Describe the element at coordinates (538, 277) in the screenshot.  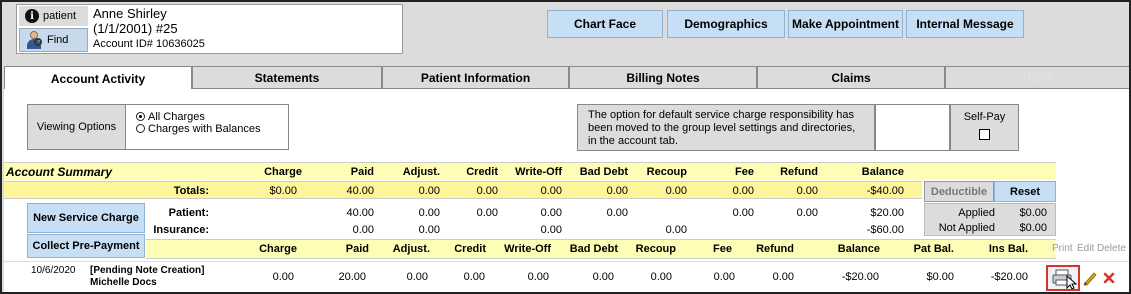
I see `row-write-off: 0.00` at that location.